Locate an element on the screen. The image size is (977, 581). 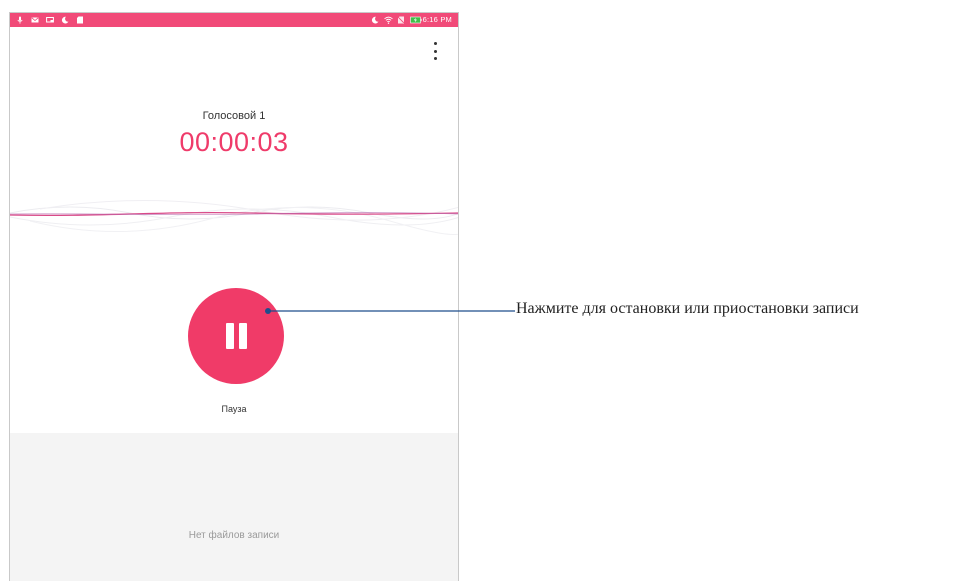
screen-icon is located at coordinates (50, 20).